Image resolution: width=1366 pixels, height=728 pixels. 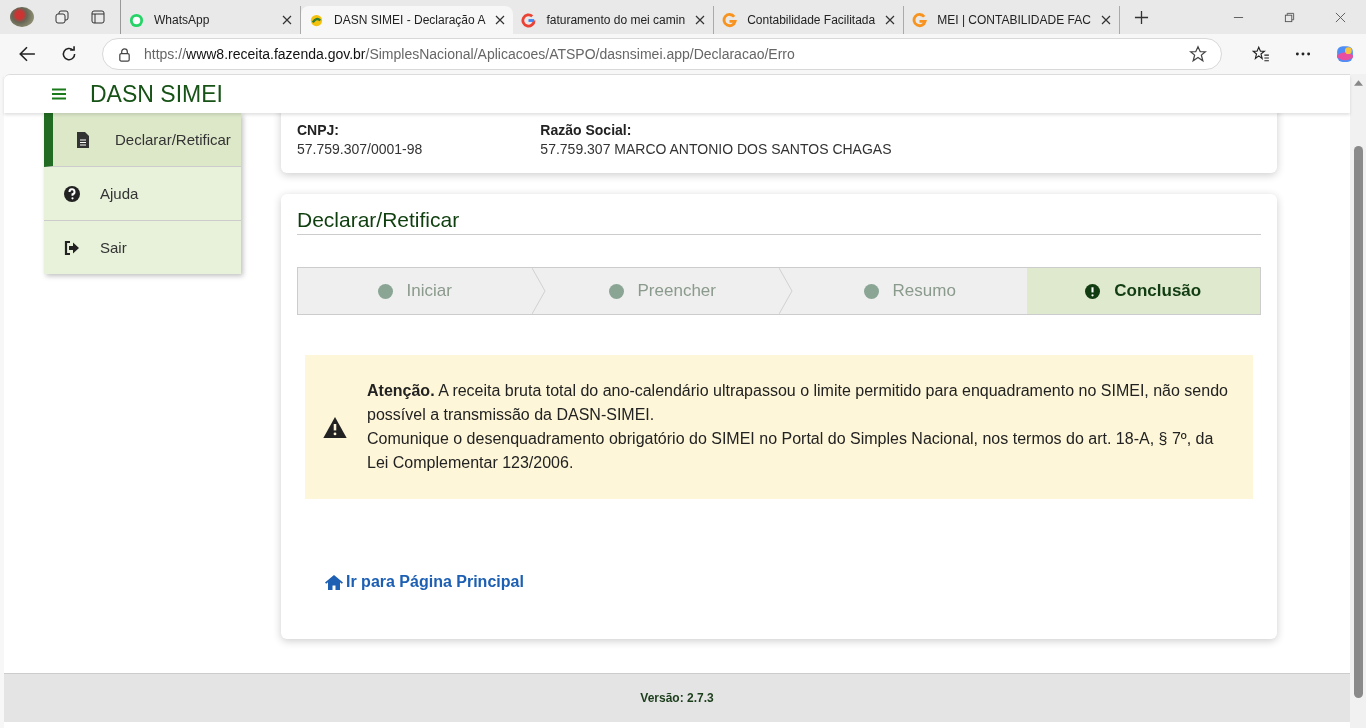 I want to click on browser-tab: DASN SIMEI - Declaração A, so click(x=407, y=20).